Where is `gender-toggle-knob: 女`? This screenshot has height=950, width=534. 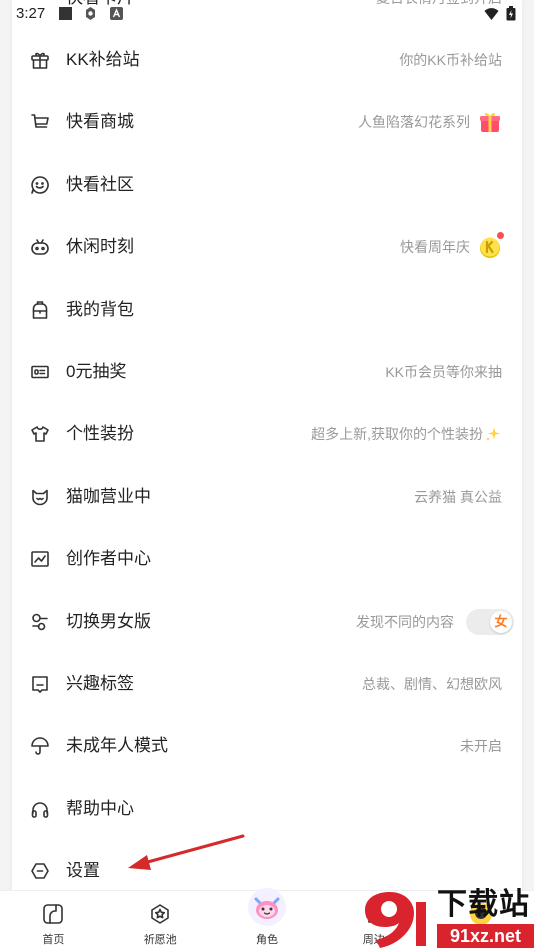 gender-toggle-knob: 女 is located at coordinates (501, 622).